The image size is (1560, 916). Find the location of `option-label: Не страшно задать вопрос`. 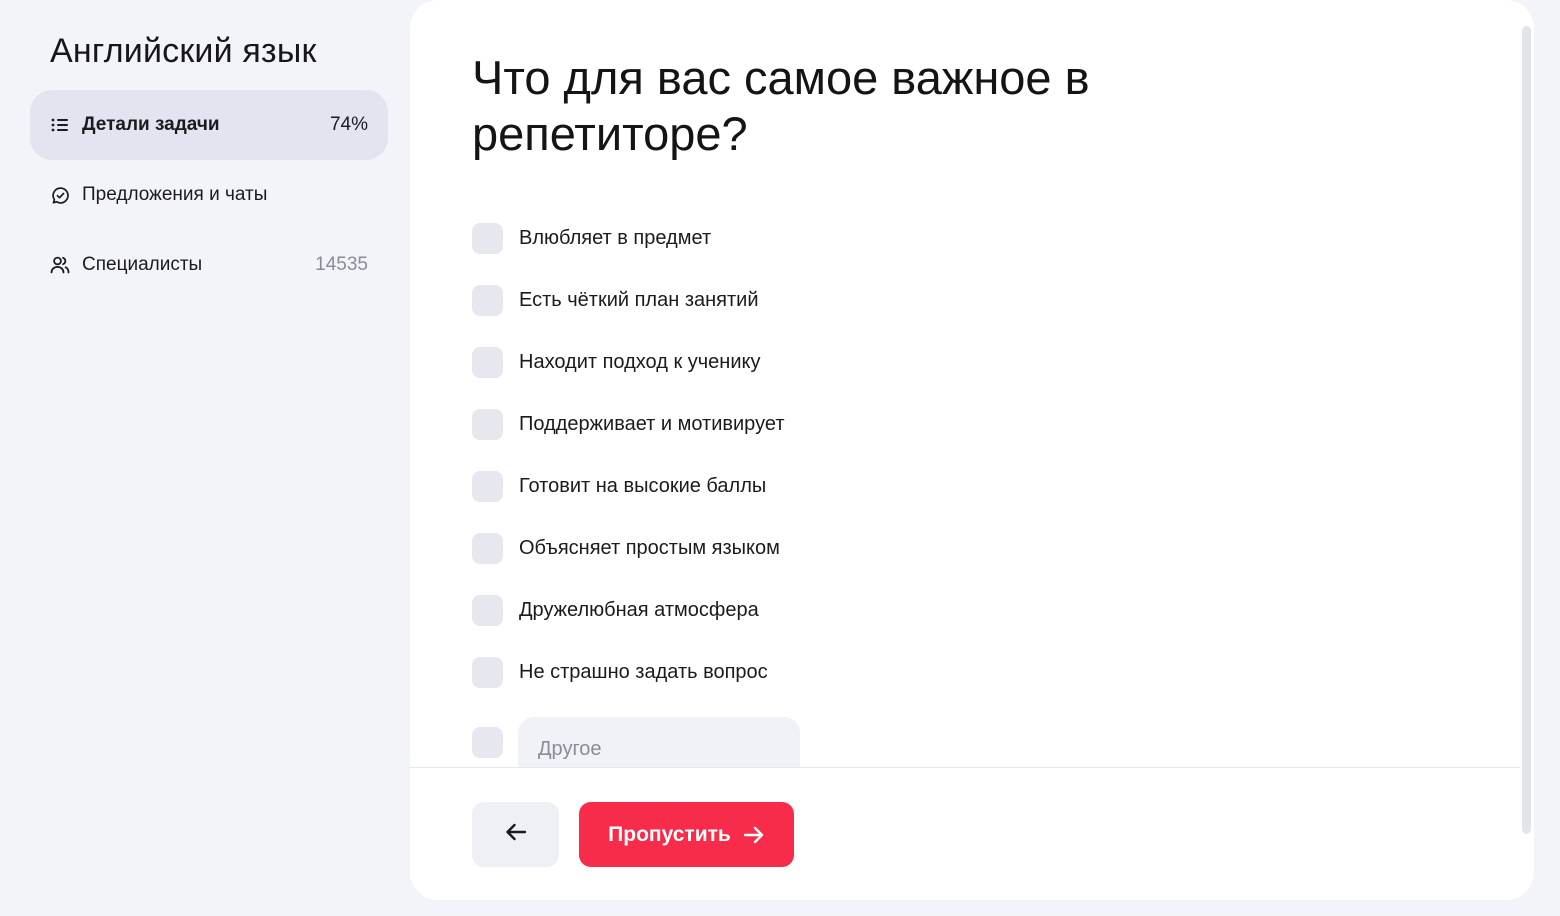

option-label: Не страшно задать вопрос is located at coordinates (643, 671).